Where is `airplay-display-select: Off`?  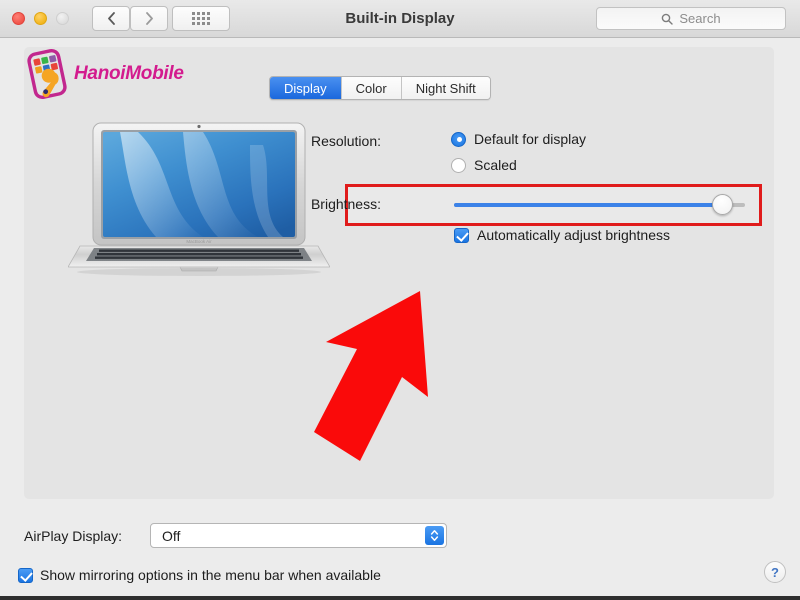
airplay-display-select: Off is located at coordinates (298, 535).